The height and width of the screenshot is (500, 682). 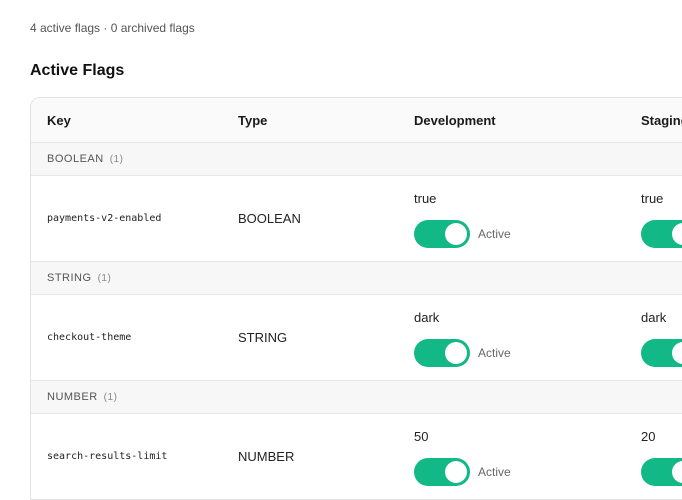 What do you see at coordinates (654, 317) in the screenshot?
I see `staging-value: dark` at bounding box center [654, 317].